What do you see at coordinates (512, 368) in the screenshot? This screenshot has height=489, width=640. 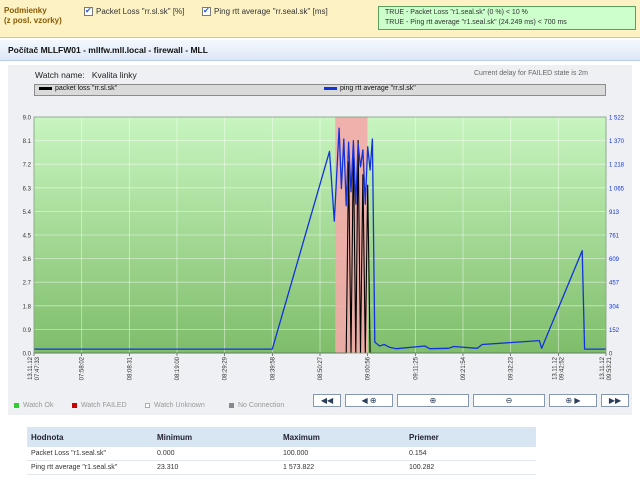 I see `x-tick-label: 09:32:23` at bounding box center [512, 368].